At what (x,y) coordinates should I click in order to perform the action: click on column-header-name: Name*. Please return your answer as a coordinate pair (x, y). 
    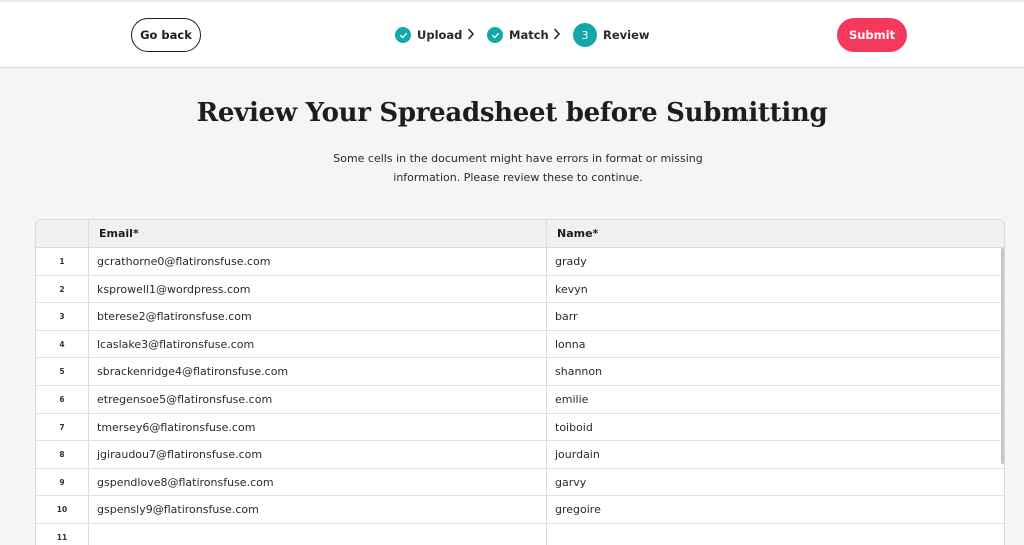
    Looking at the image, I should click on (578, 233).